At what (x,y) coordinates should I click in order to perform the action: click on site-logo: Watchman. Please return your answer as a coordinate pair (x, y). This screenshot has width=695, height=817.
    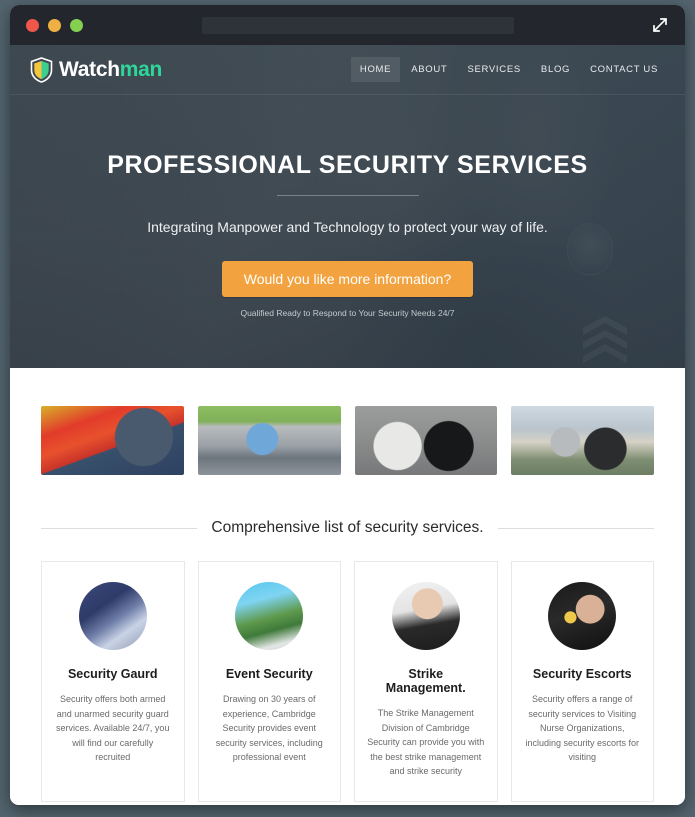
    Looking at the image, I should click on (96, 69).